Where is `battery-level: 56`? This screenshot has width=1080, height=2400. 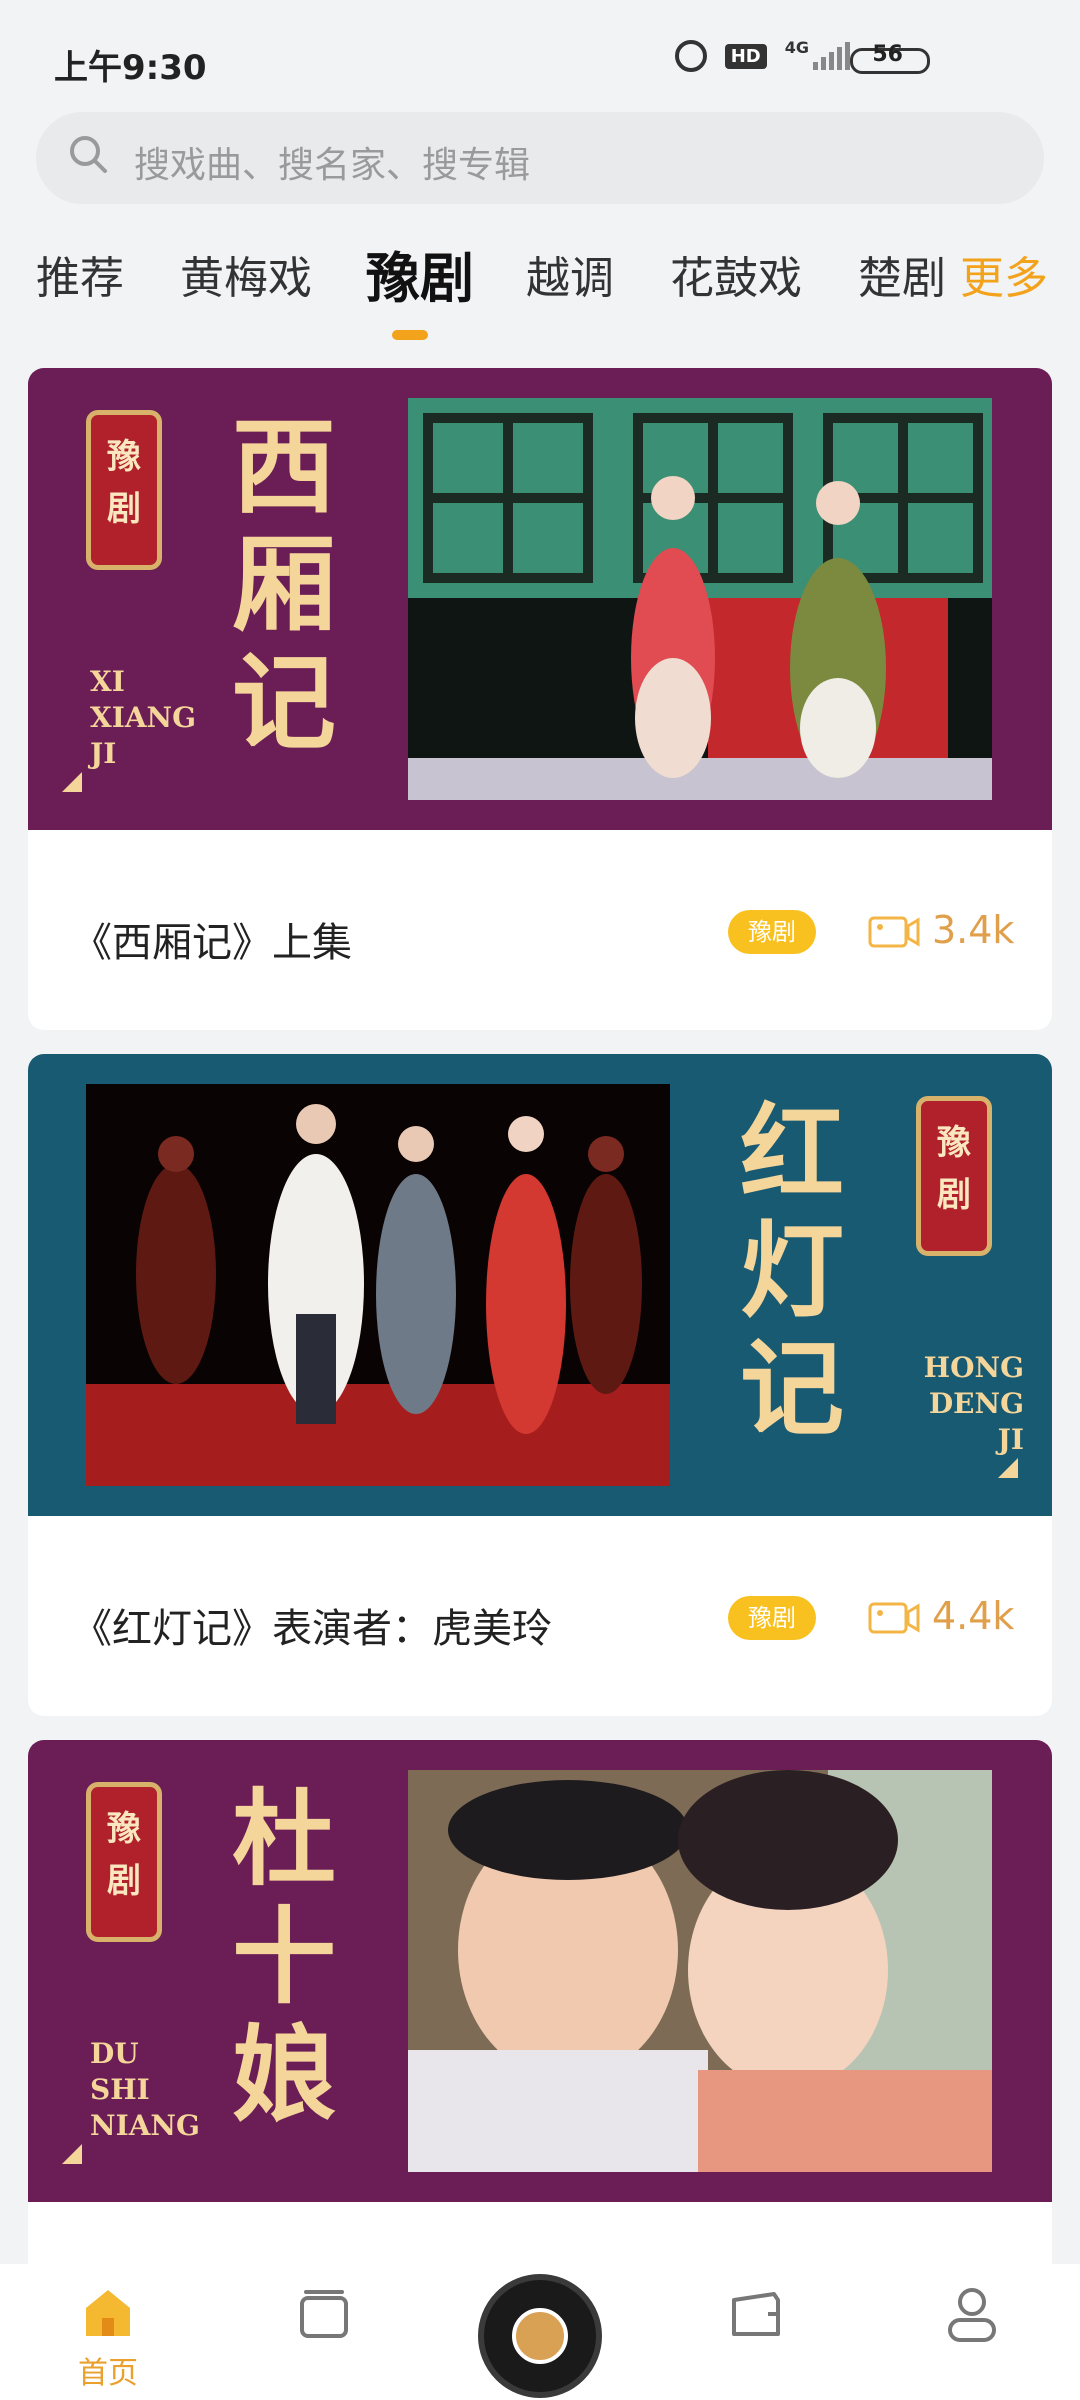
battery-level: 56 is located at coordinates (887, 54).